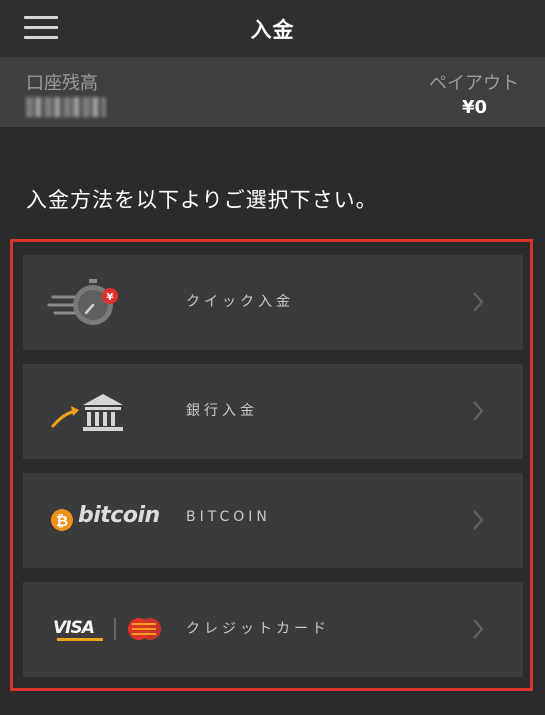 The height and width of the screenshot is (715, 545). I want to click on bitcoin-icon: ₿, so click(62, 520).